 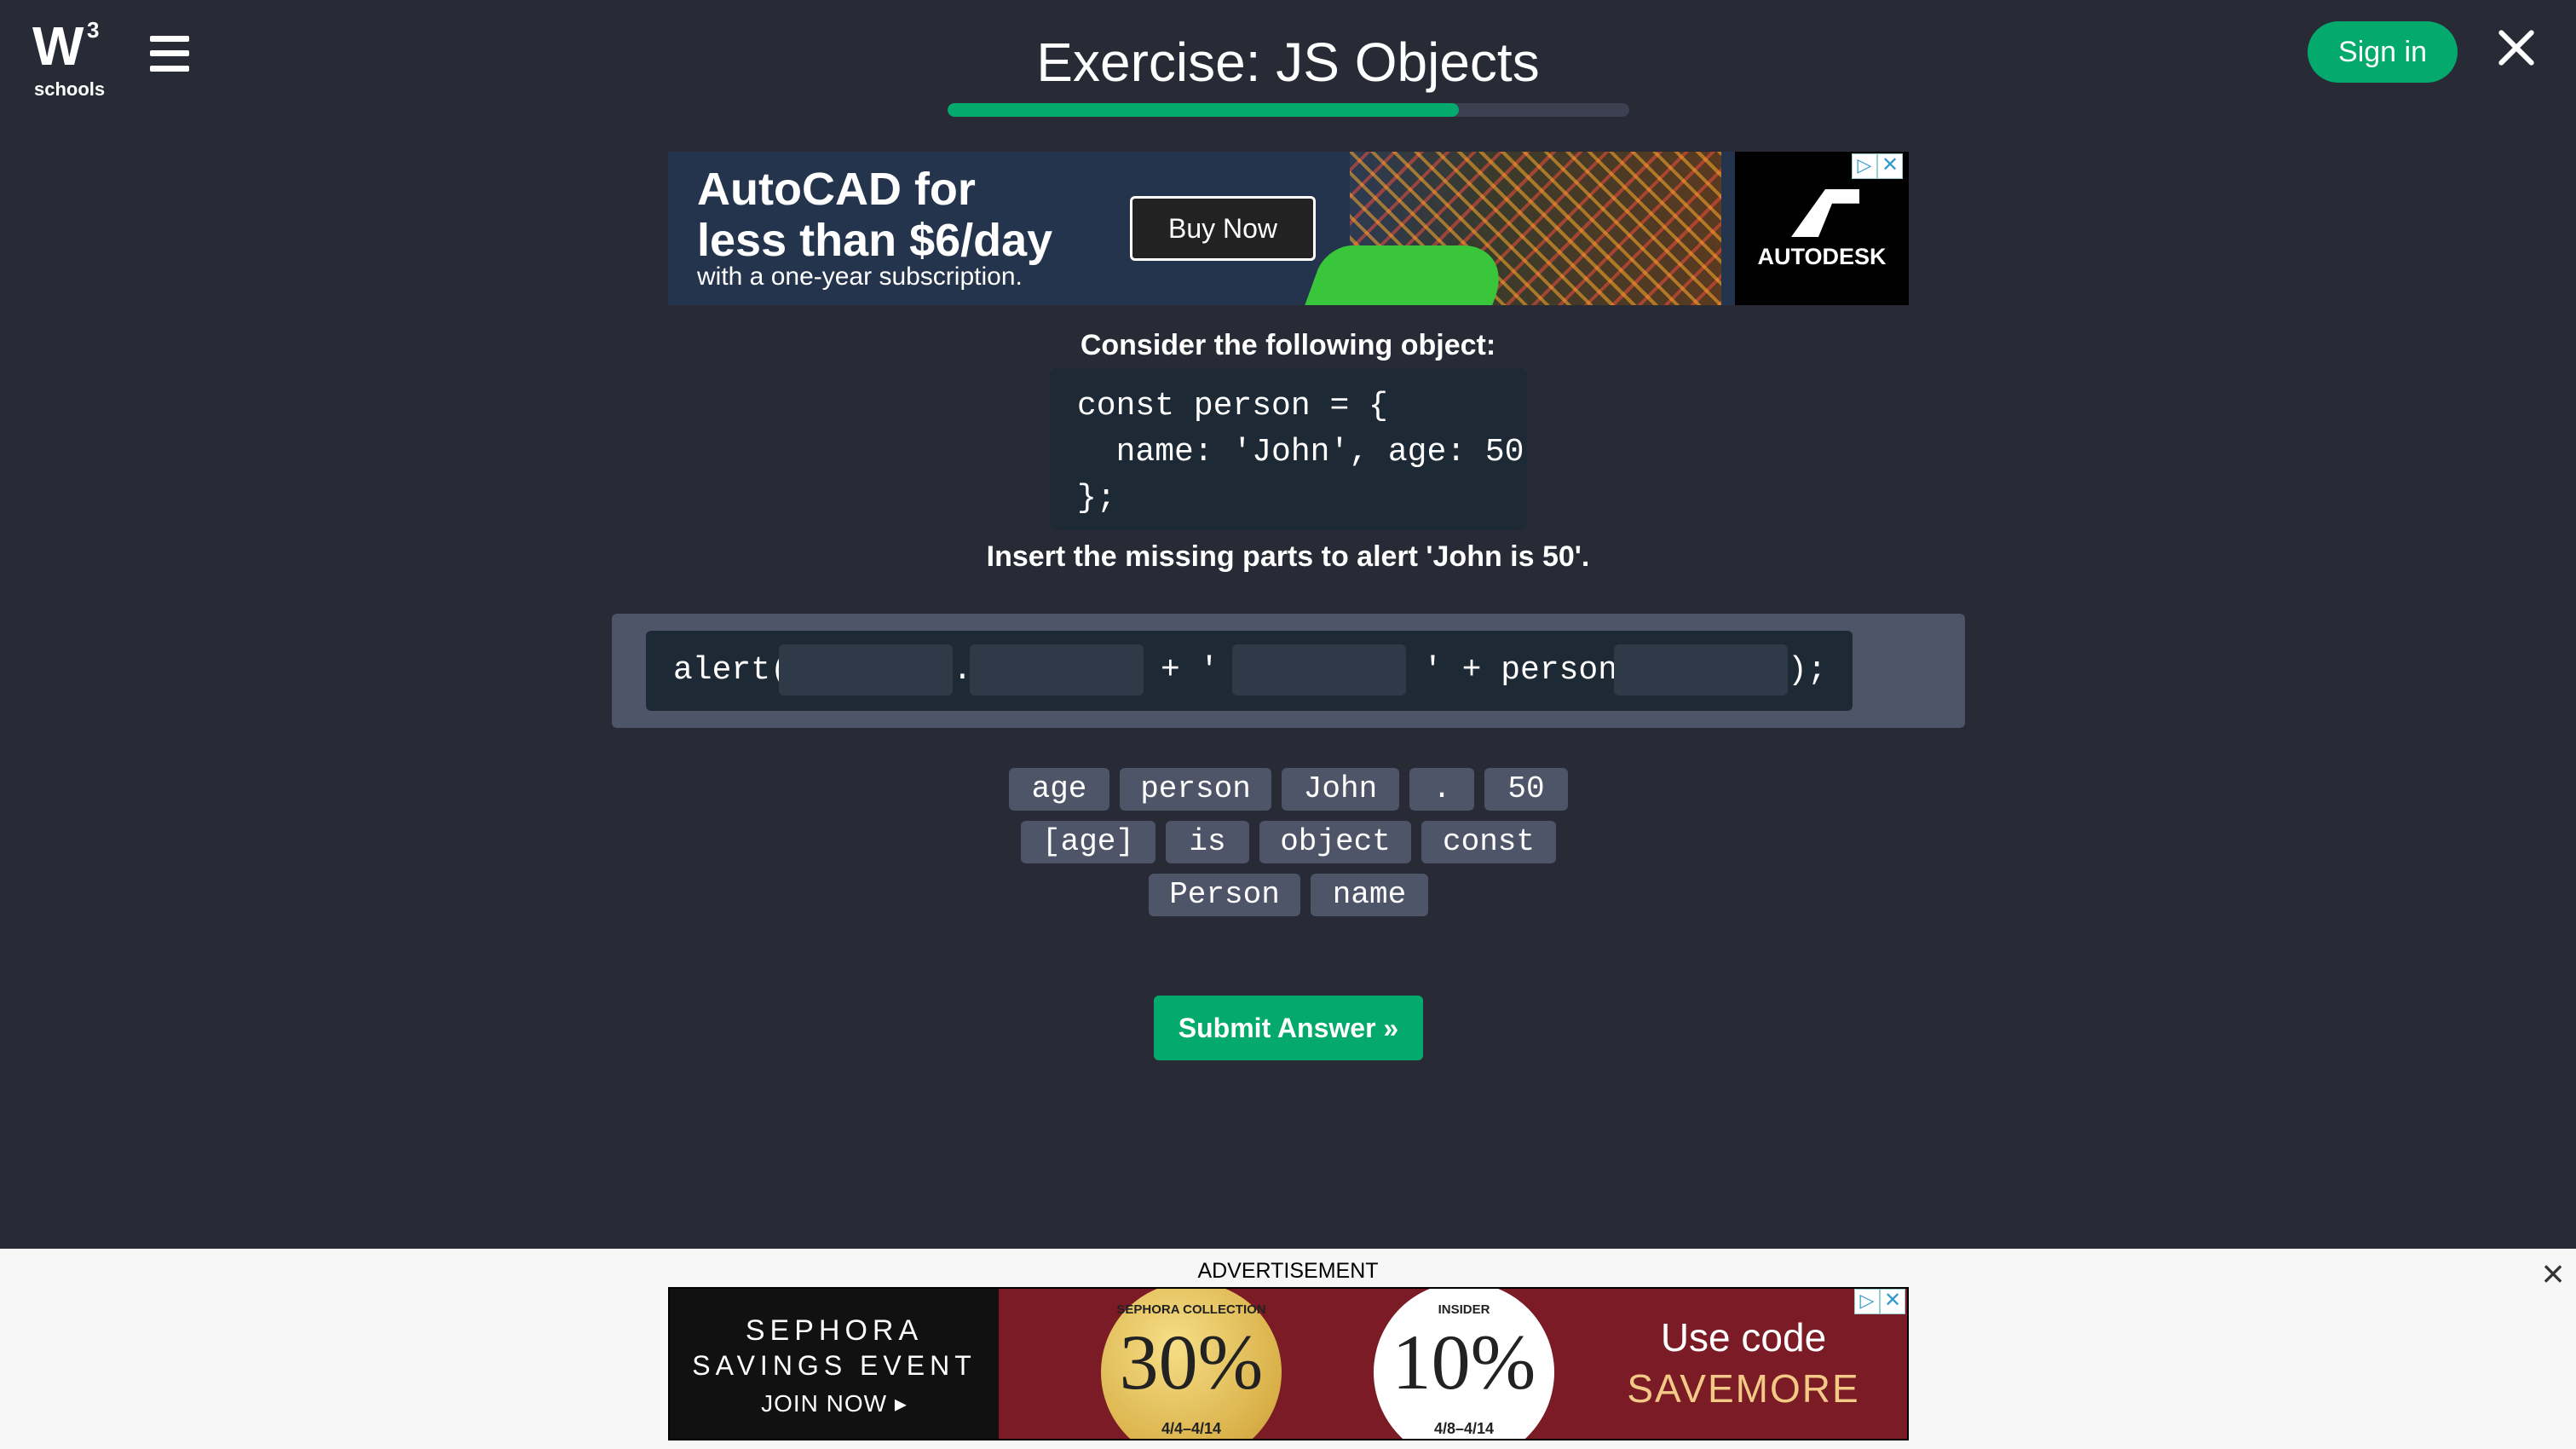 I want to click on bottom-ad-close-icon: ×, so click(x=2553, y=1273).